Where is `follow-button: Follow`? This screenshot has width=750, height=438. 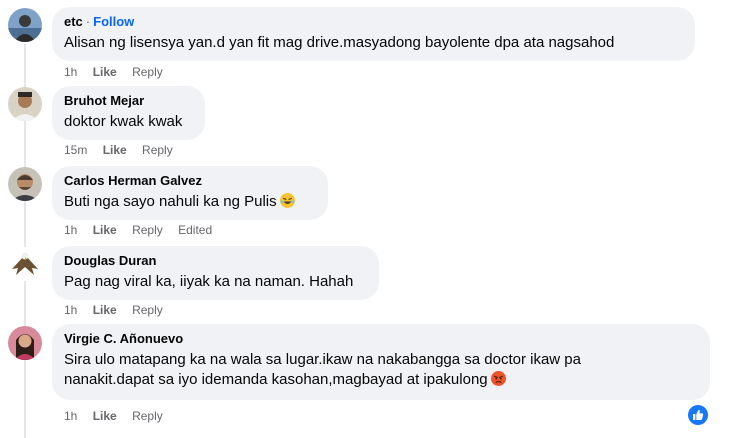 follow-button: Follow is located at coordinates (113, 21).